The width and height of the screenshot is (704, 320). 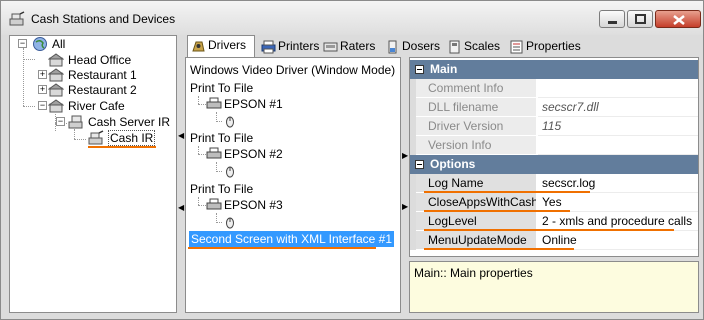 I want to click on tree-item-all: − All, so click(x=56, y=44).